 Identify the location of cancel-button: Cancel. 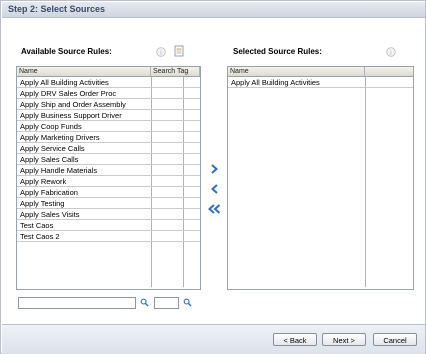
(395, 339).